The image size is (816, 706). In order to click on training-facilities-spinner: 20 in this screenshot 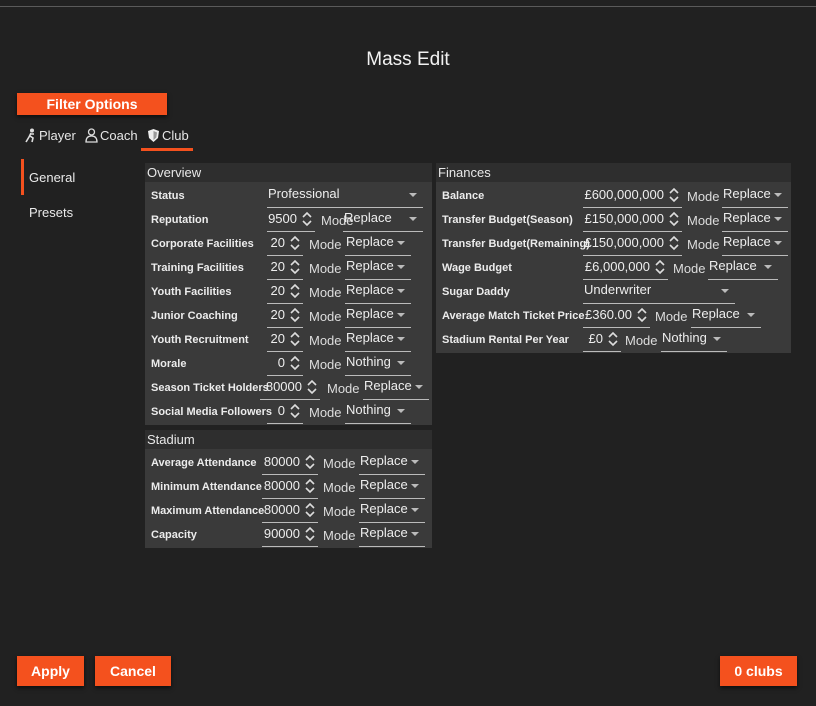, I will do `click(285, 268)`.